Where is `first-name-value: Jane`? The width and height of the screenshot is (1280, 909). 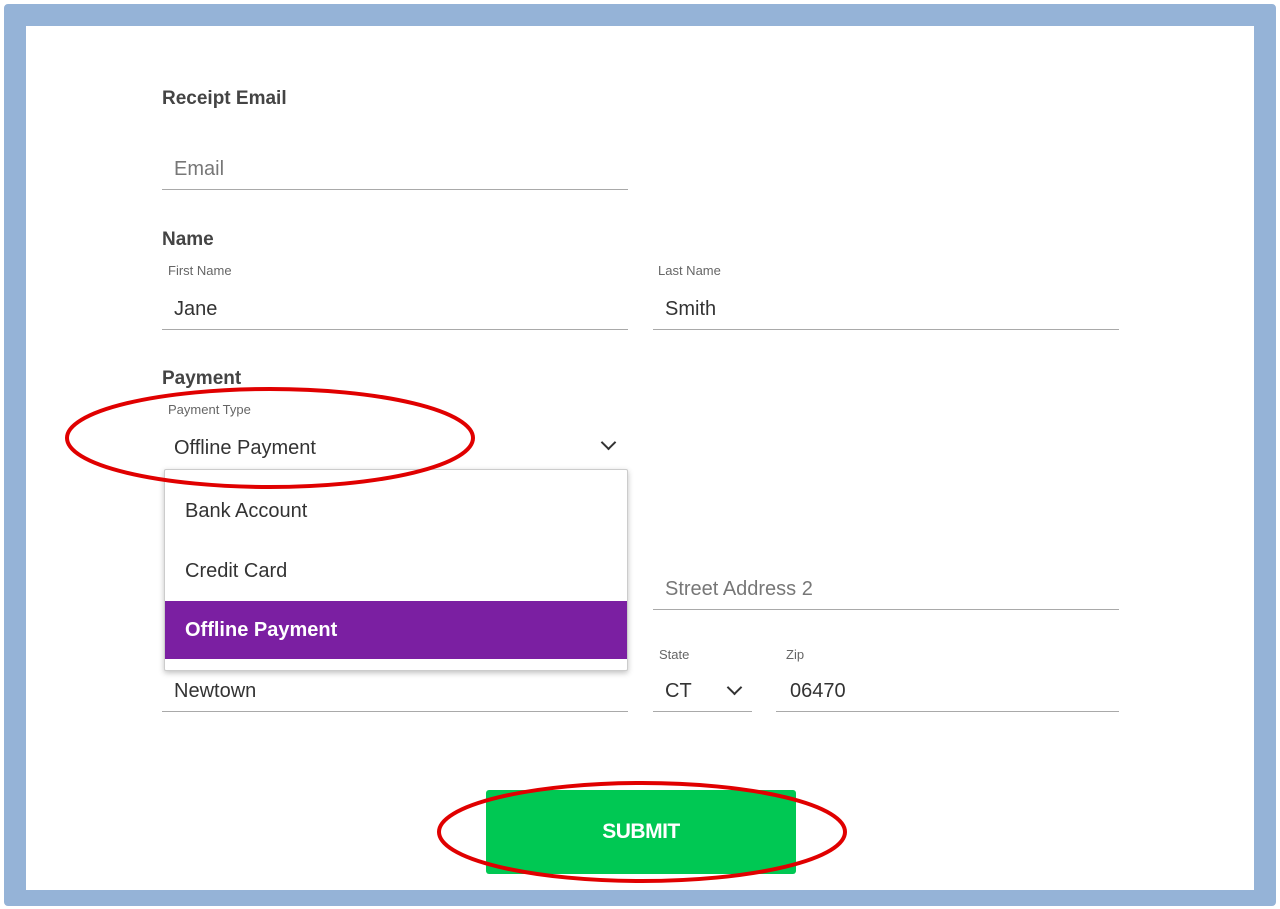
first-name-value: Jane is located at coordinates (196, 309).